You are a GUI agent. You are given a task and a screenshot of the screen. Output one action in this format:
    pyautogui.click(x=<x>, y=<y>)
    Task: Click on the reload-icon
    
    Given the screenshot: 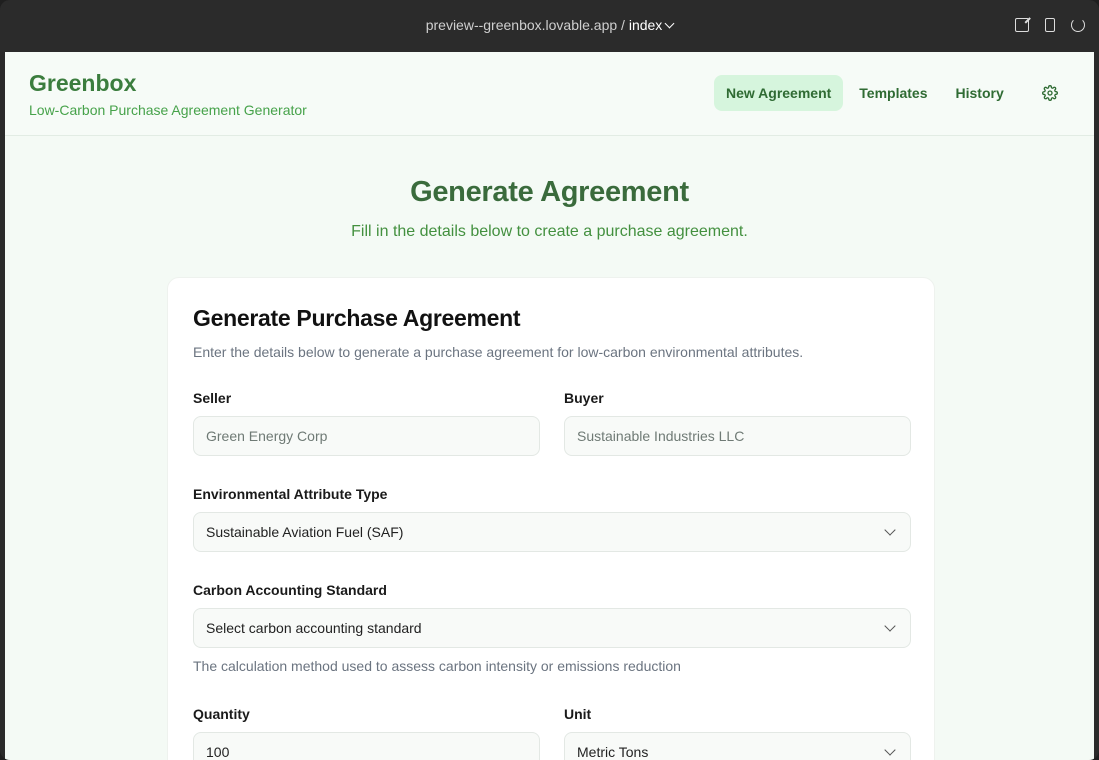 What is the action you would take?
    pyautogui.click(x=1078, y=25)
    